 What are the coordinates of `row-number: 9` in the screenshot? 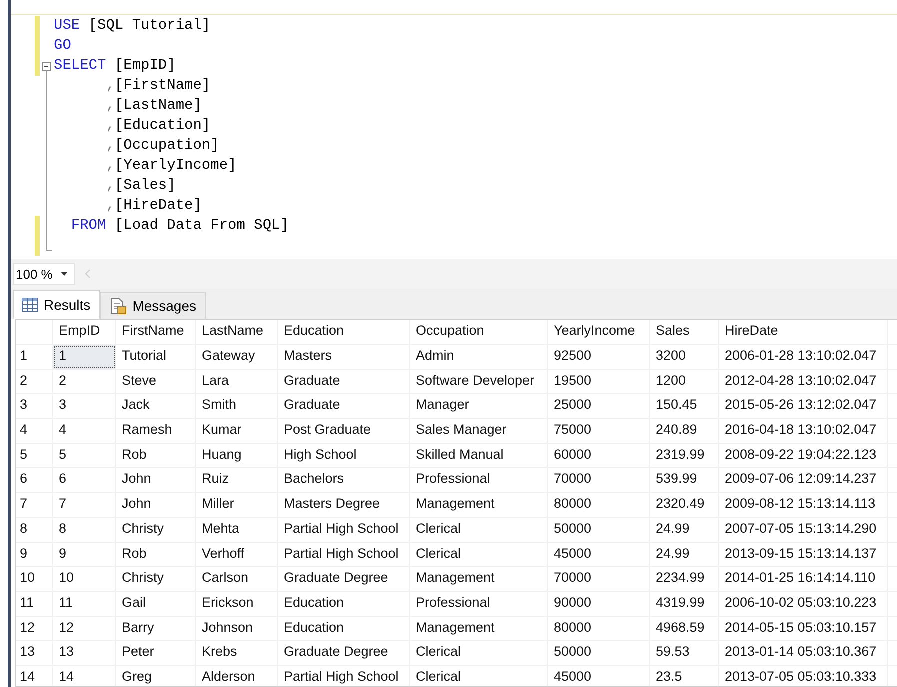 It's located at (34, 554).